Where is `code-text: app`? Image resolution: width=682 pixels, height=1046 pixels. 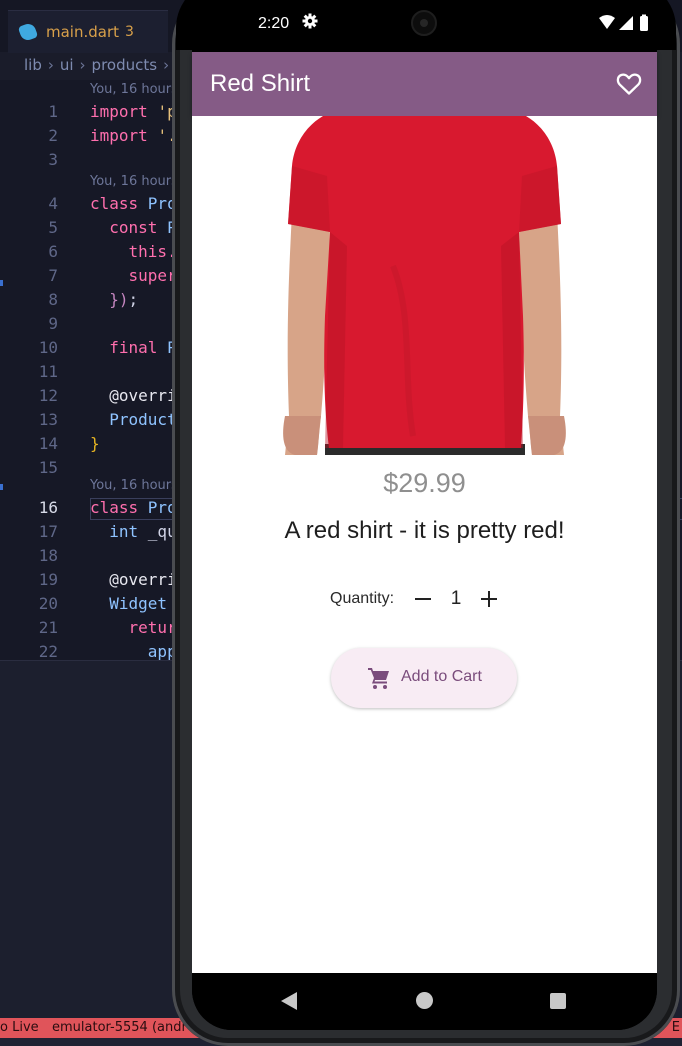
code-text: app is located at coordinates (133, 651).